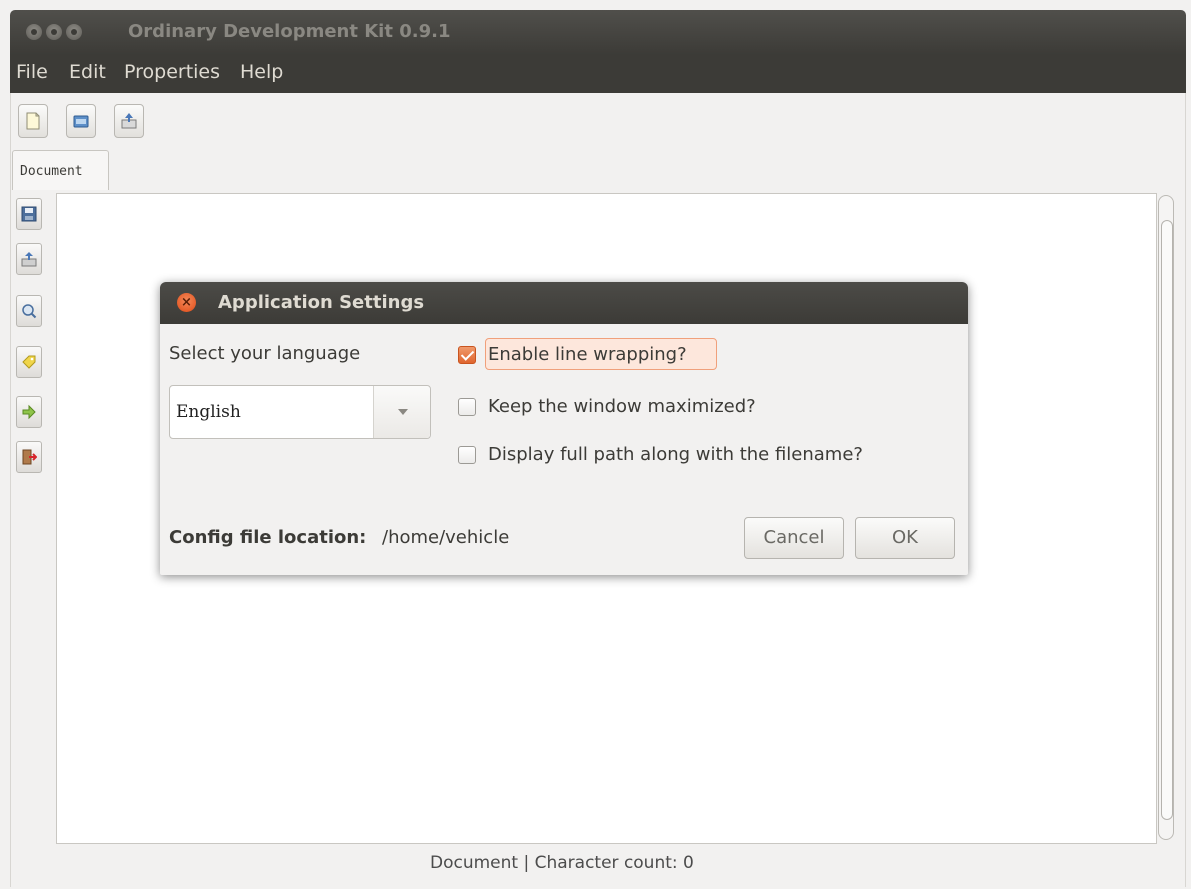 This screenshot has height=889, width=1191. Describe the element at coordinates (794, 538) in the screenshot. I see `cancel-button: Cancel` at that location.